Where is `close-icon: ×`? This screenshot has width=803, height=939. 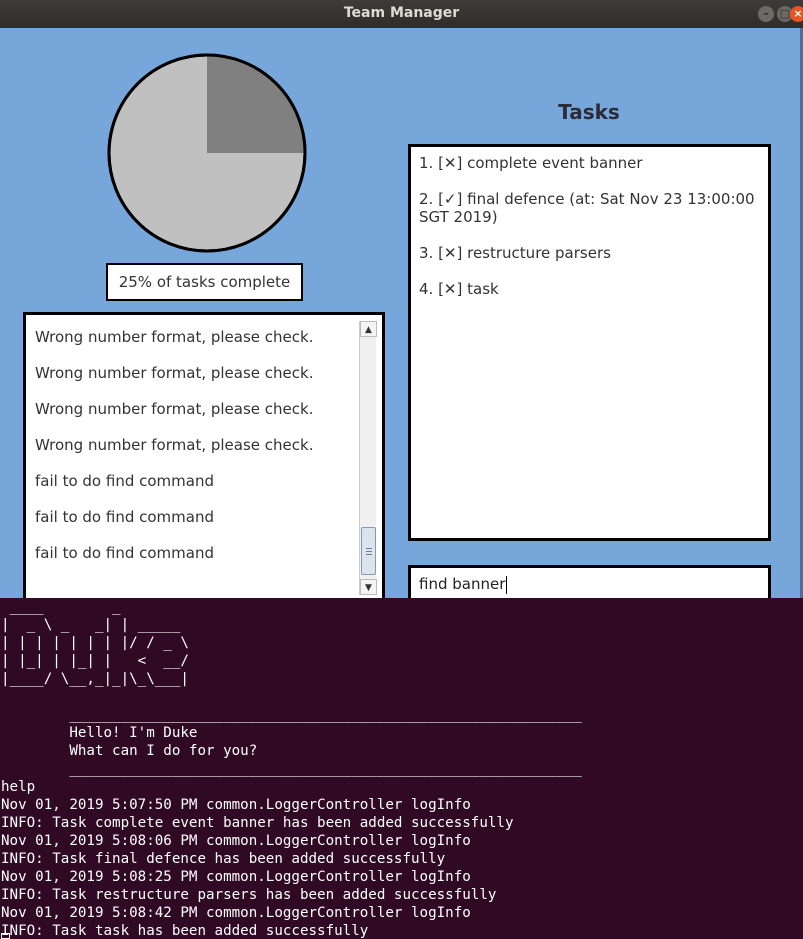
close-icon: × is located at coordinates (796, 14).